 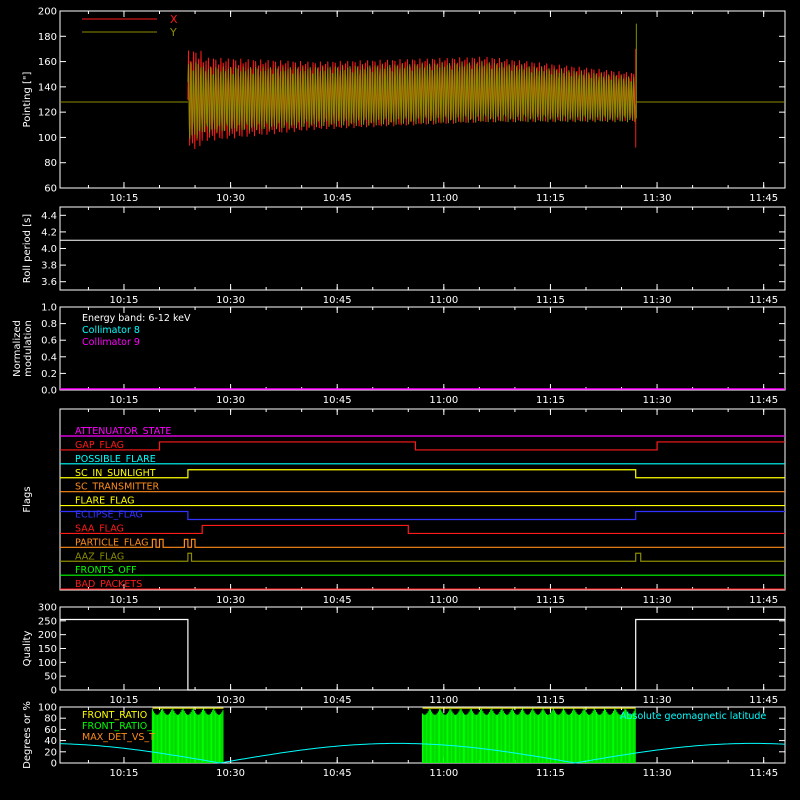 I want to click on flag-label-particle-flag: PARTICLE_FLAG, so click(x=111, y=542).